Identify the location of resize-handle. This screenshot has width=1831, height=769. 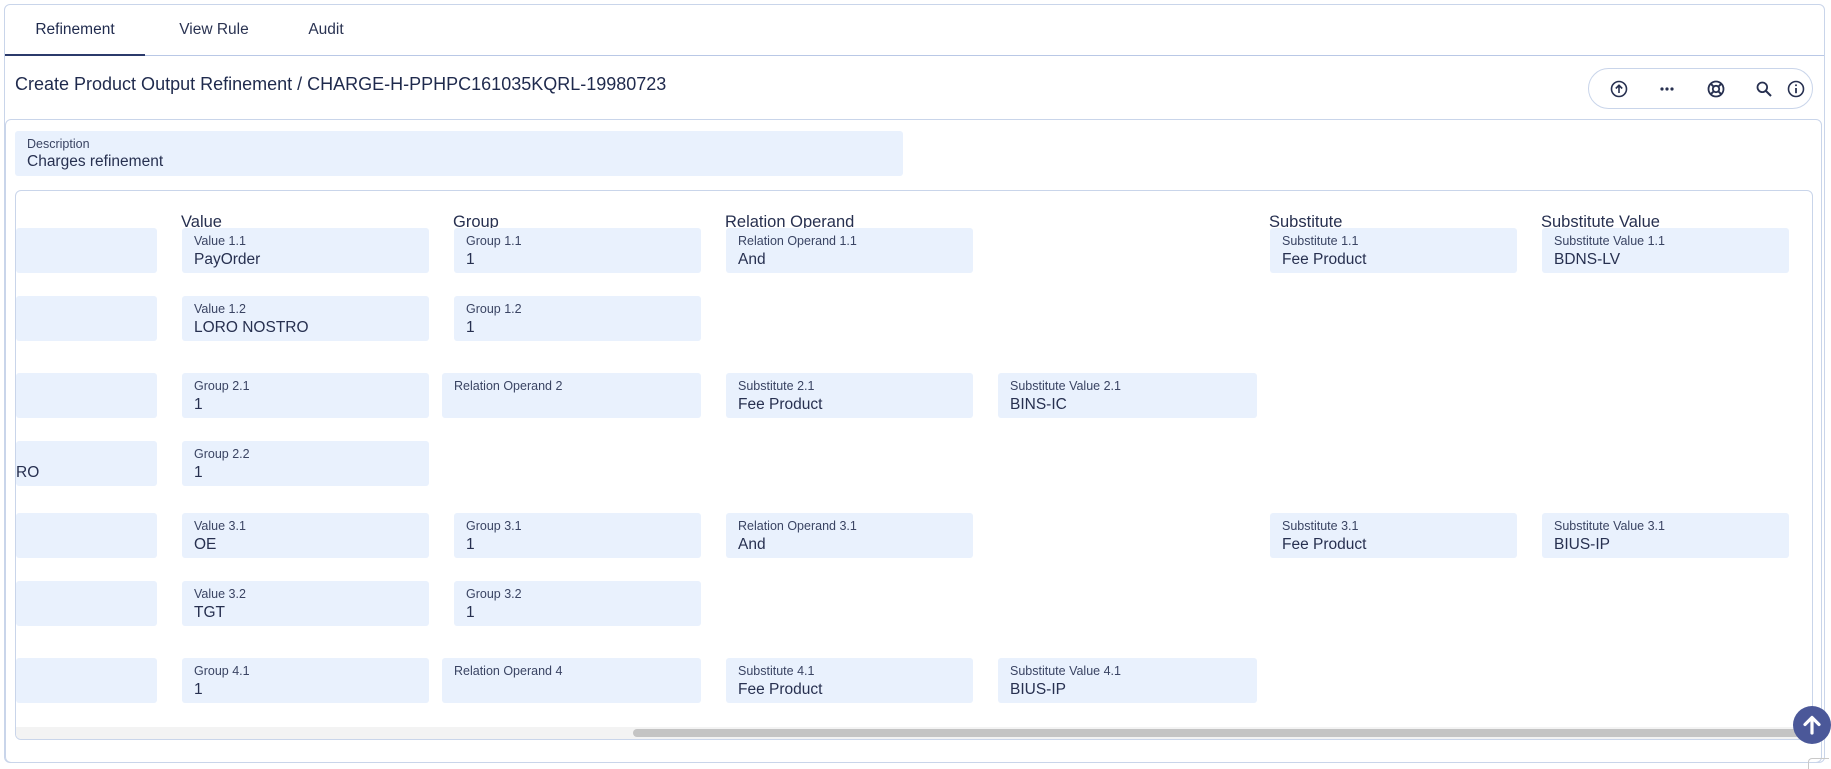
(1818, 763).